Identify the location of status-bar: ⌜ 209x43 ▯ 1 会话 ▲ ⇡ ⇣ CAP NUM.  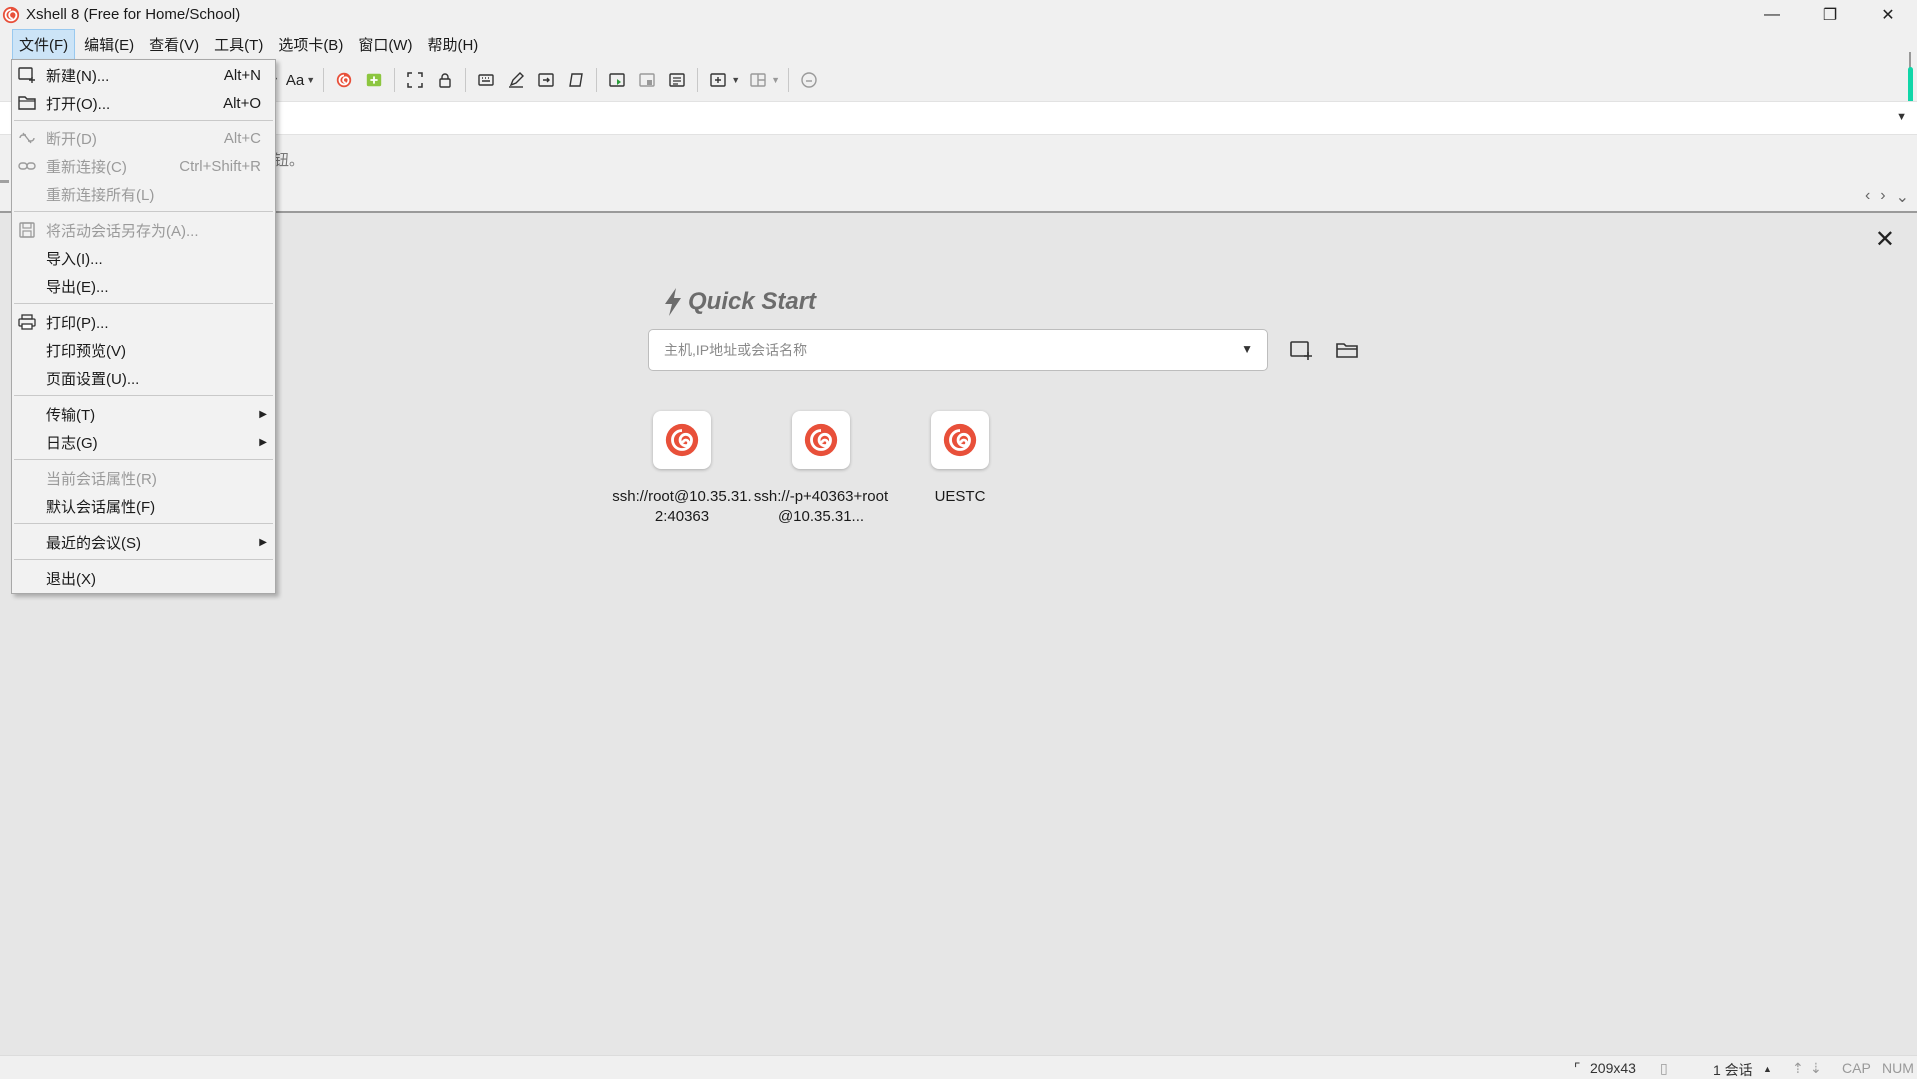
(958, 1067).